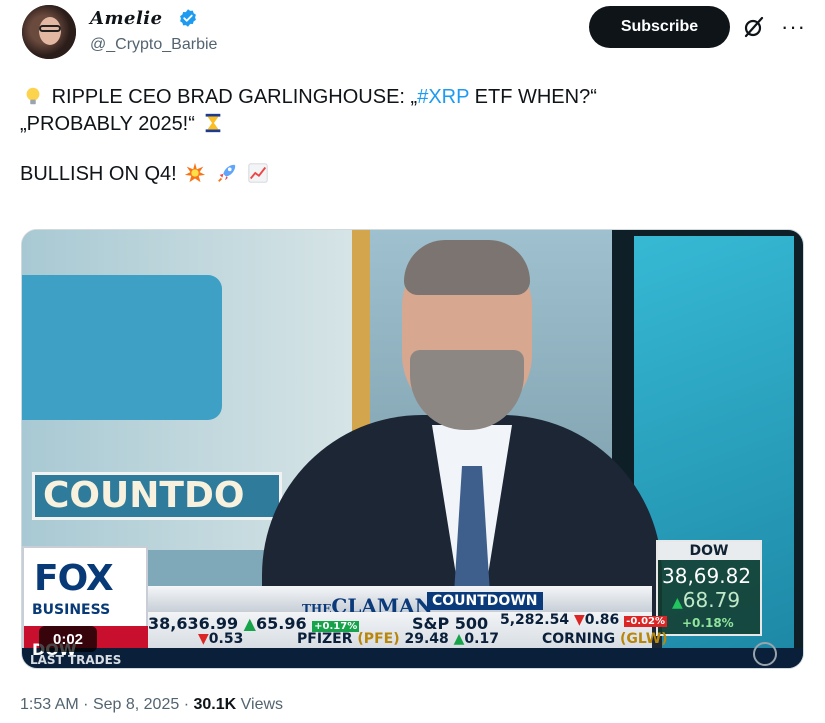 This screenshot has height=723, width=825. Describe the element at coordinates (221, 639) in the screenshot. I see `ticker-left-change: ▼0.53` at that location.